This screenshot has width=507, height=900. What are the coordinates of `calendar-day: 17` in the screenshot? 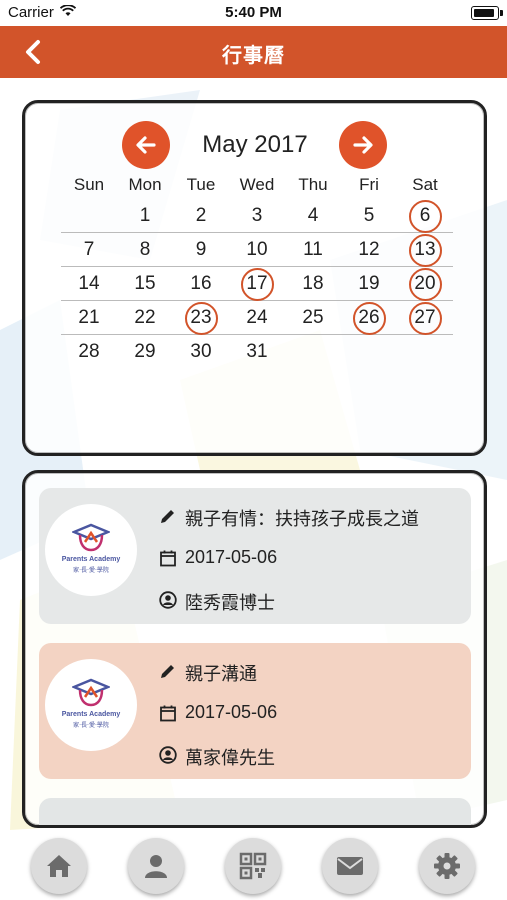 It's located at (257, 284).